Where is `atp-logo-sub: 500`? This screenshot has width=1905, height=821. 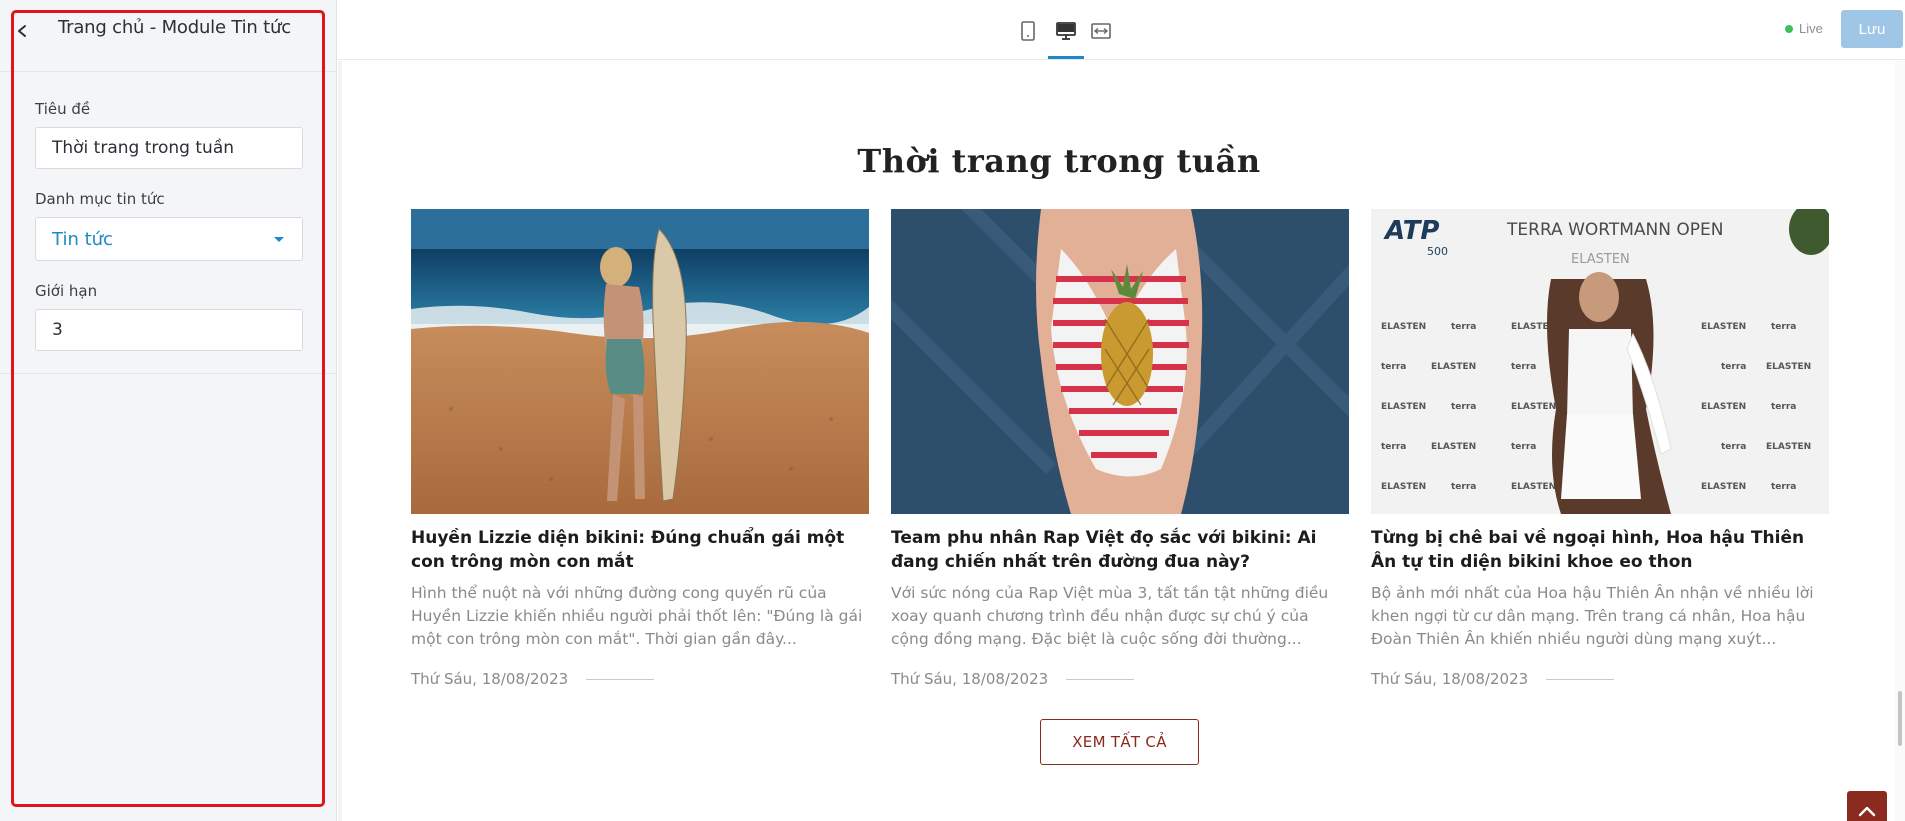 atp-logo-sub: 500 is located at coordinates (1437, 251).